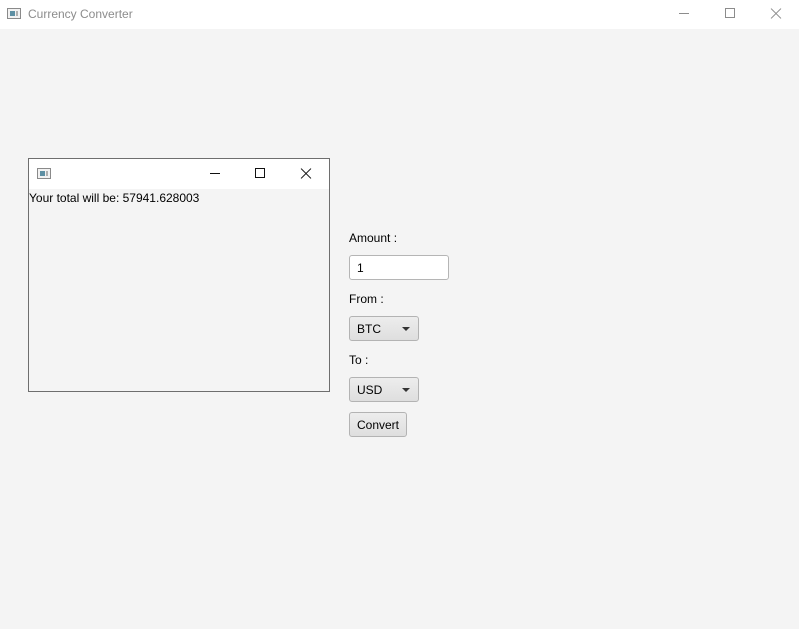 Image resolution: width=799 pixels, height=629 pixels. Describe the element at coordinates (179, 275) in the screenshot. I see `result-window: Your total will be: 57941.628003` at that location.